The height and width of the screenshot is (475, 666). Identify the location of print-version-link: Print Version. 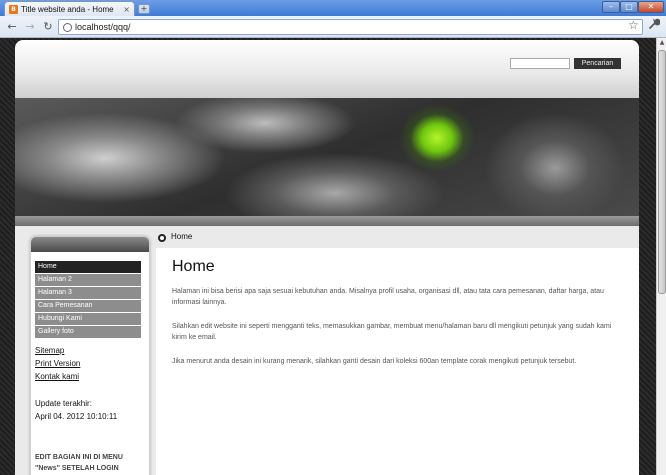
(57, 363).